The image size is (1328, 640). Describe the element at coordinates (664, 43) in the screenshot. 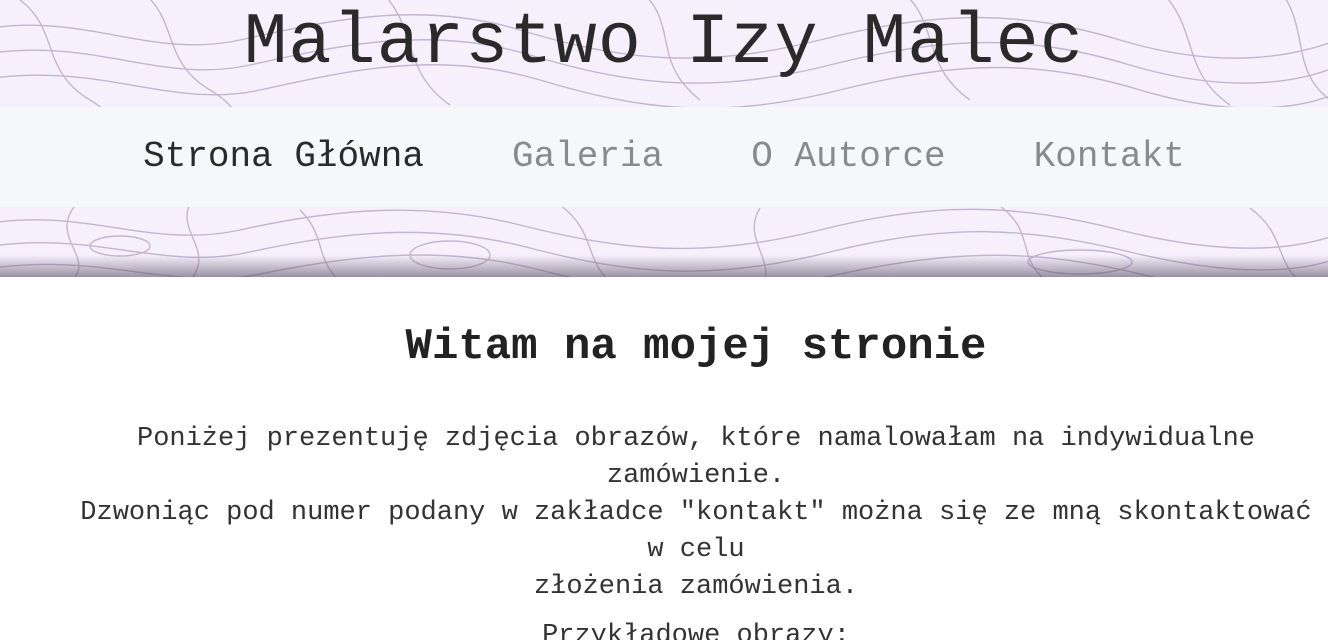

I see `site-title: Malarstwo Izy Malec` at that location.